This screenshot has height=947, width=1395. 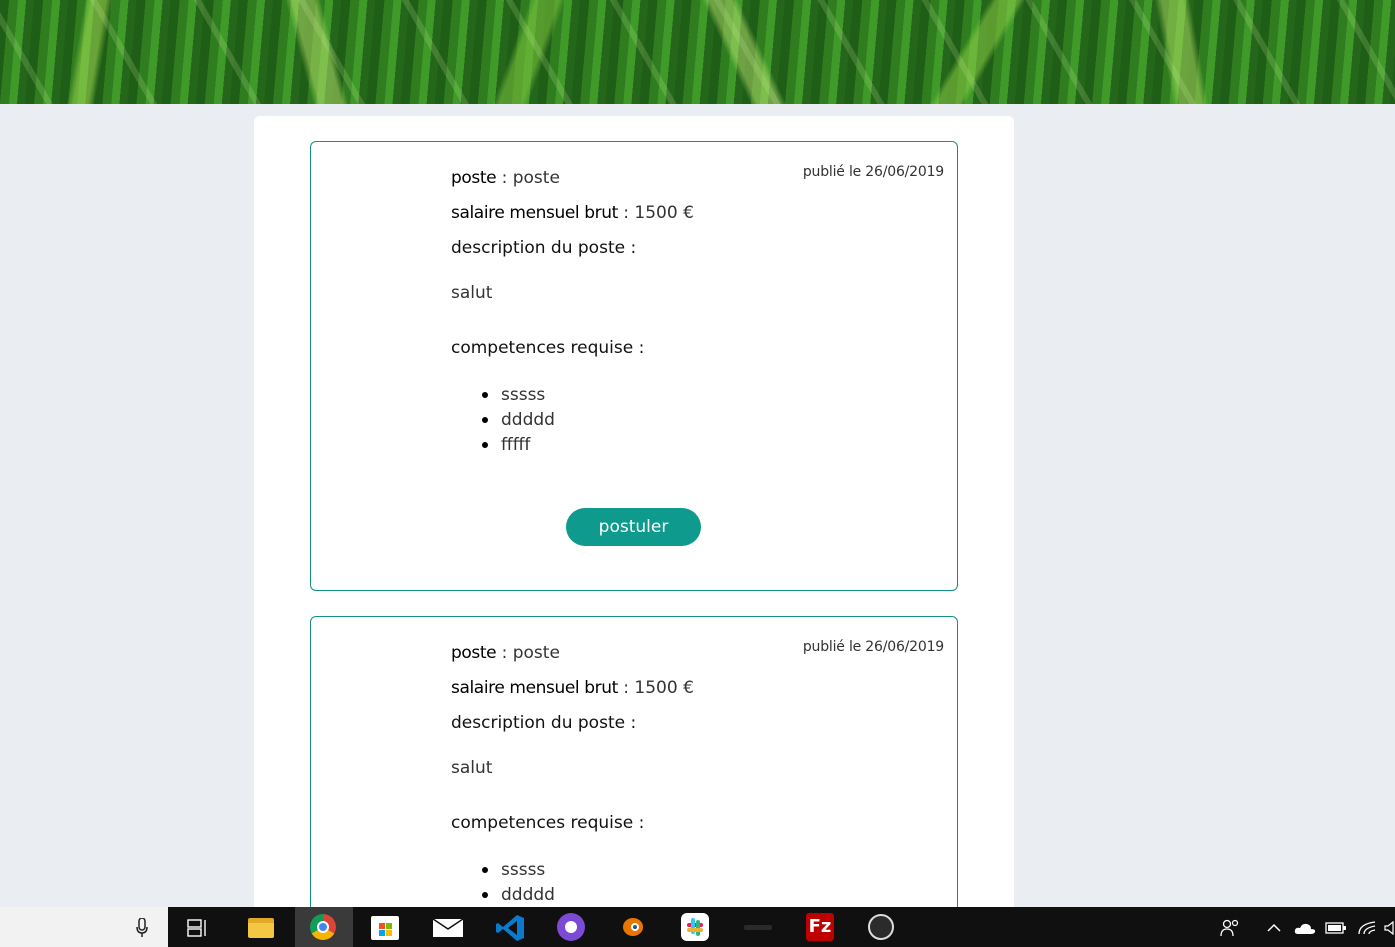 What do you see at coordinates (1305, 928) in the screenshot?
I see `onedrive-icon` at bounding box center [1305, 928].